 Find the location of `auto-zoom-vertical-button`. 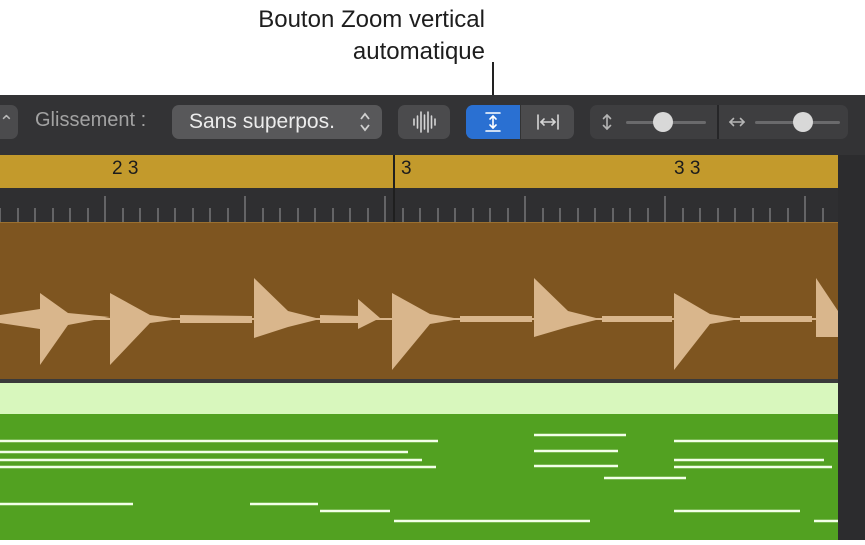

auto-zoom-vertical-button is located at coordinates (493, 122).